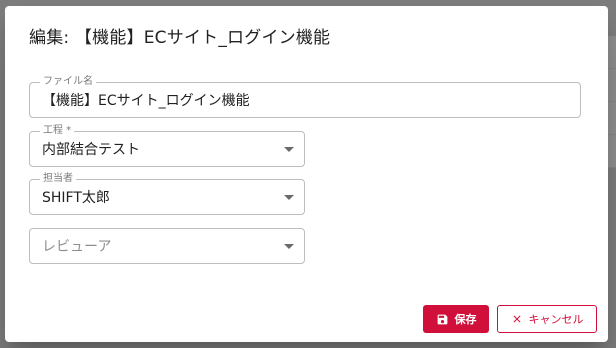  I want to click on cancel-button-label: キャンセル, so click(556, 319).